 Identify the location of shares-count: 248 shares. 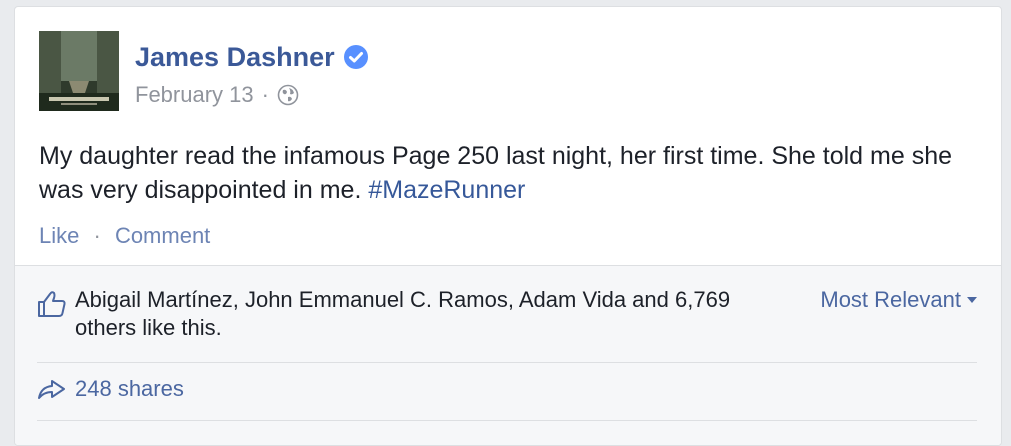
(129, 389).